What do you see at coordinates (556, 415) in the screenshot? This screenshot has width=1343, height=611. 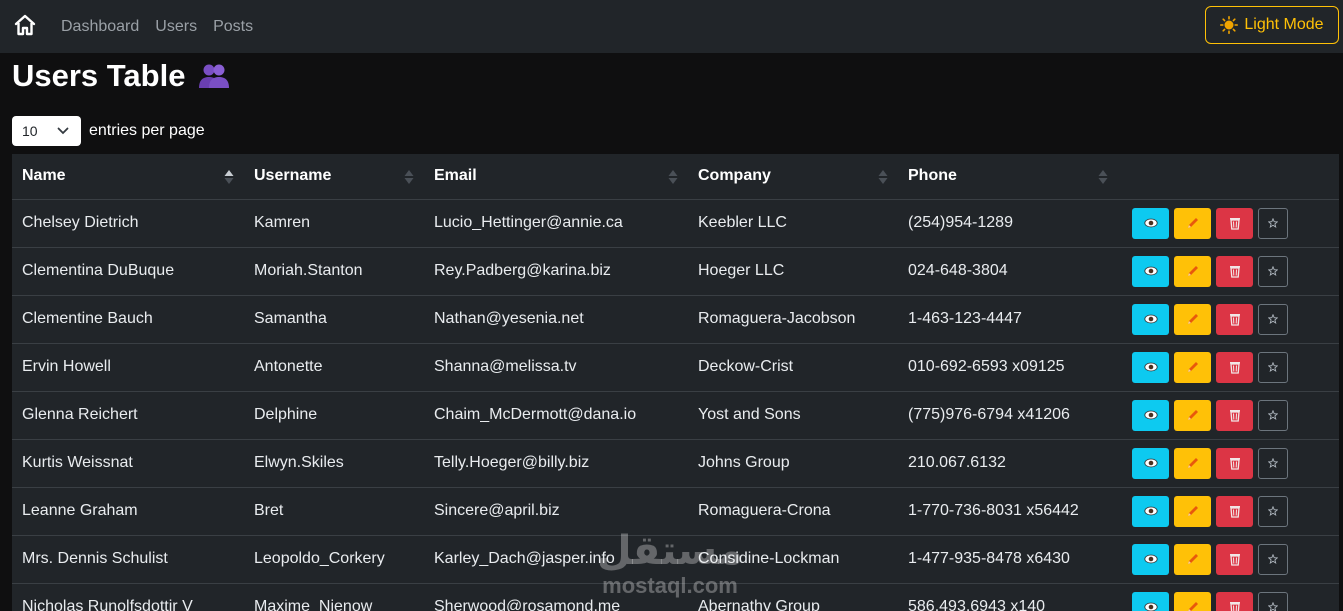 I see `email-cell: Chaim_McDermott@dana.io` at bounding box center [556, 415].